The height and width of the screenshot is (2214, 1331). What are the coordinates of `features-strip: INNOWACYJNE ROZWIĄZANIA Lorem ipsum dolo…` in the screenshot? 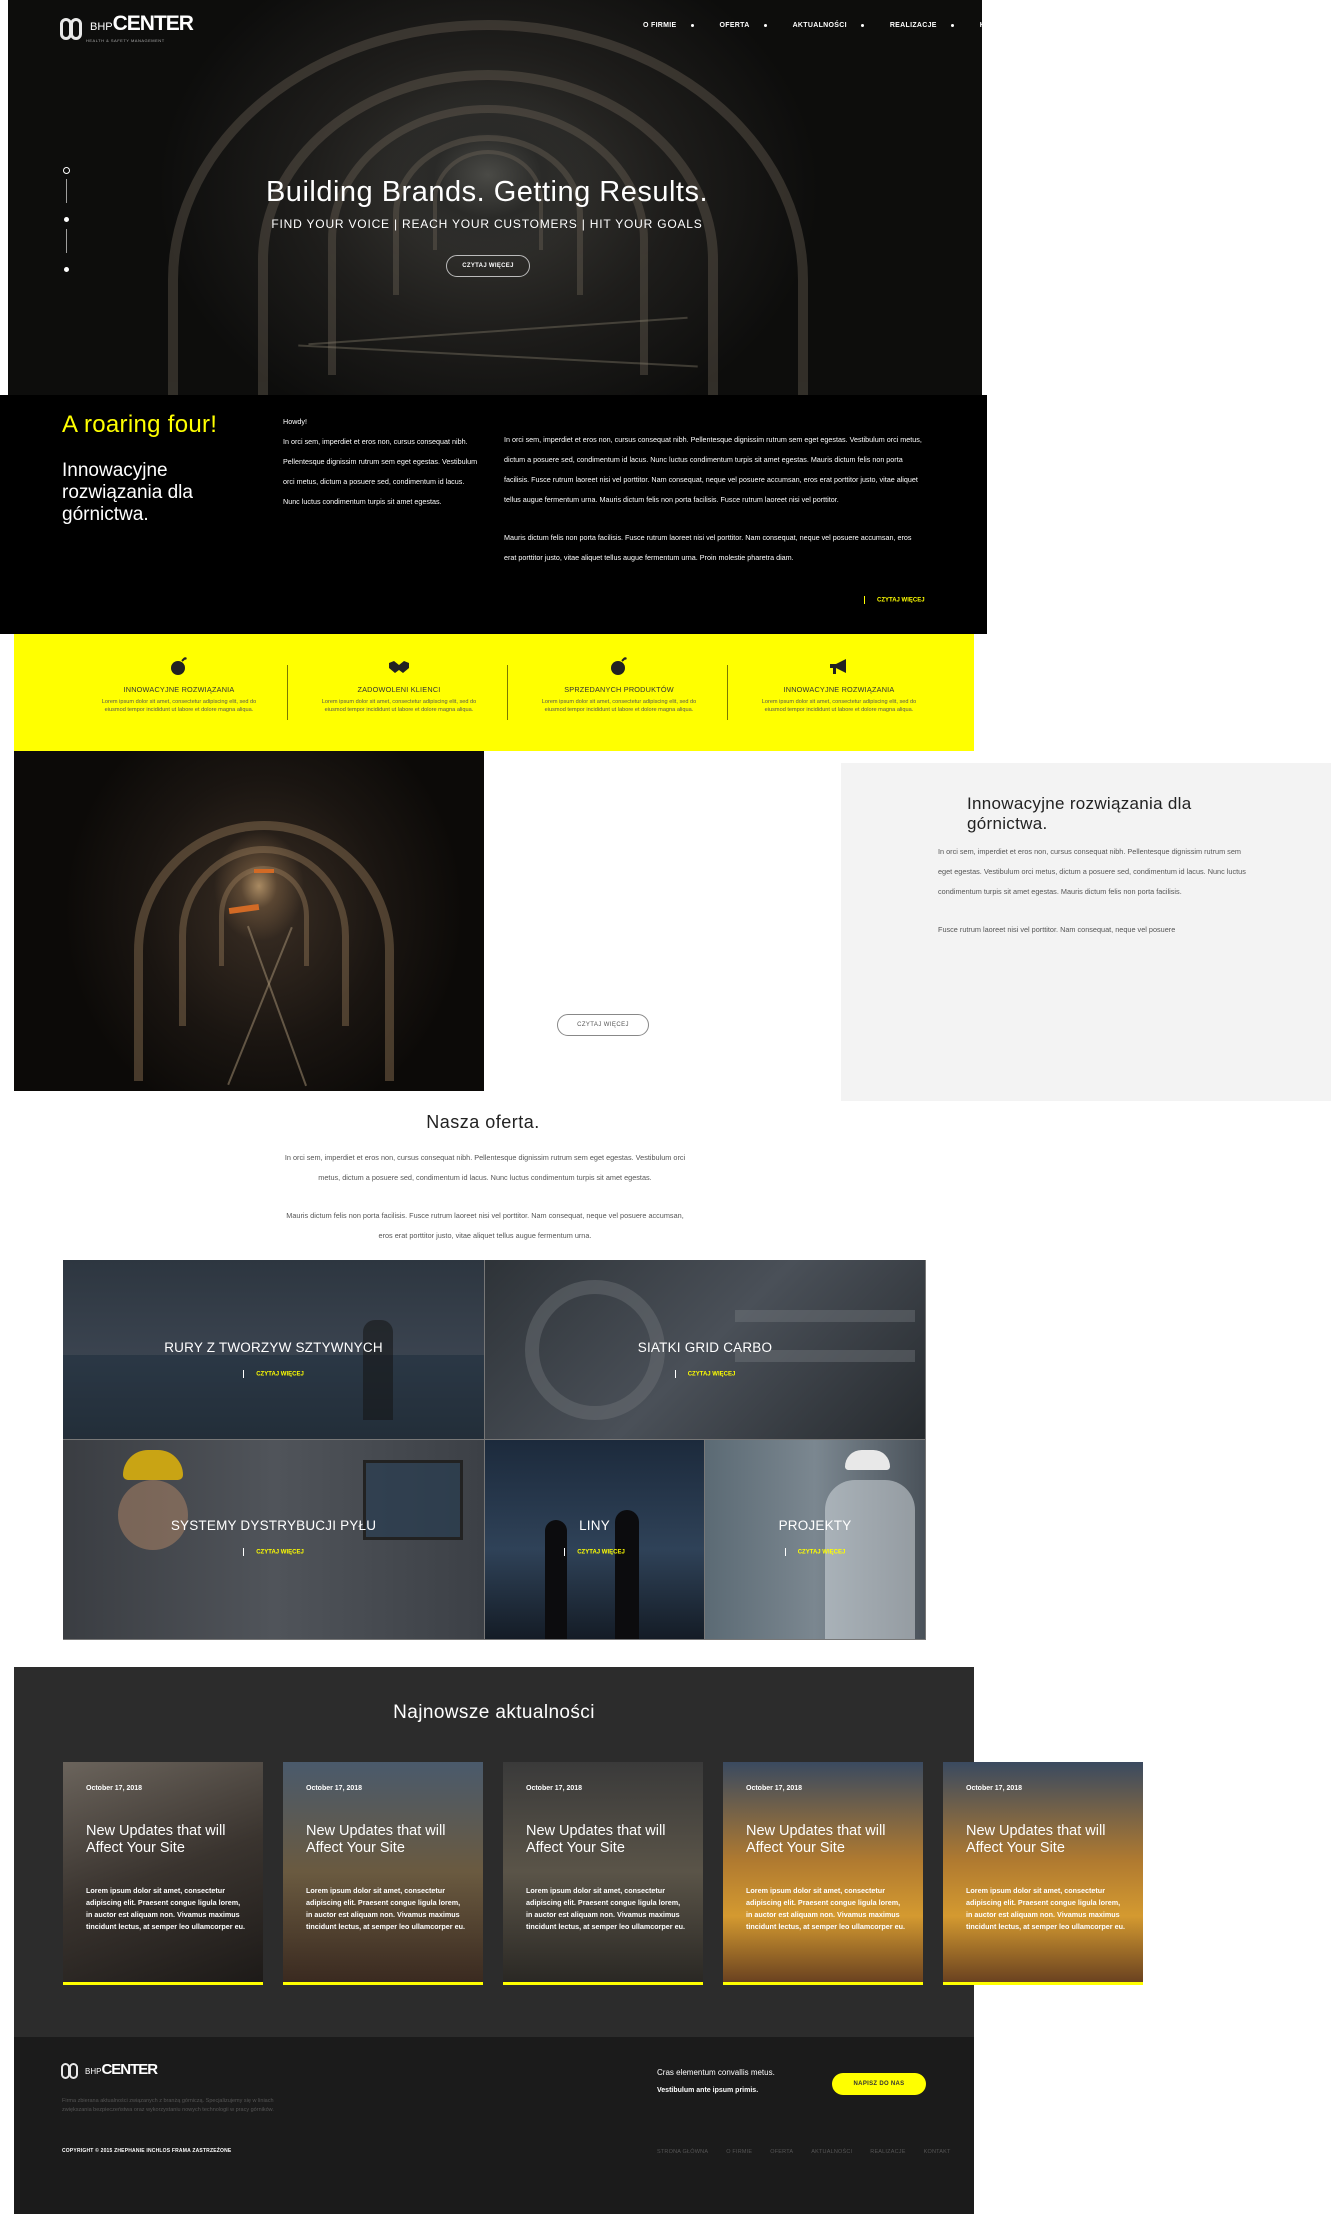 It's located at (494, 692).